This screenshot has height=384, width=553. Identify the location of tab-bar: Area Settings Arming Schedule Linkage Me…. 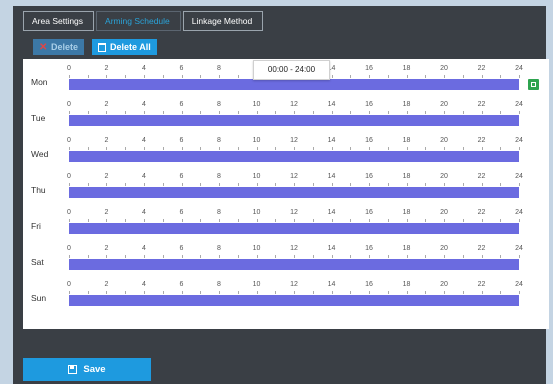
(144, 21).